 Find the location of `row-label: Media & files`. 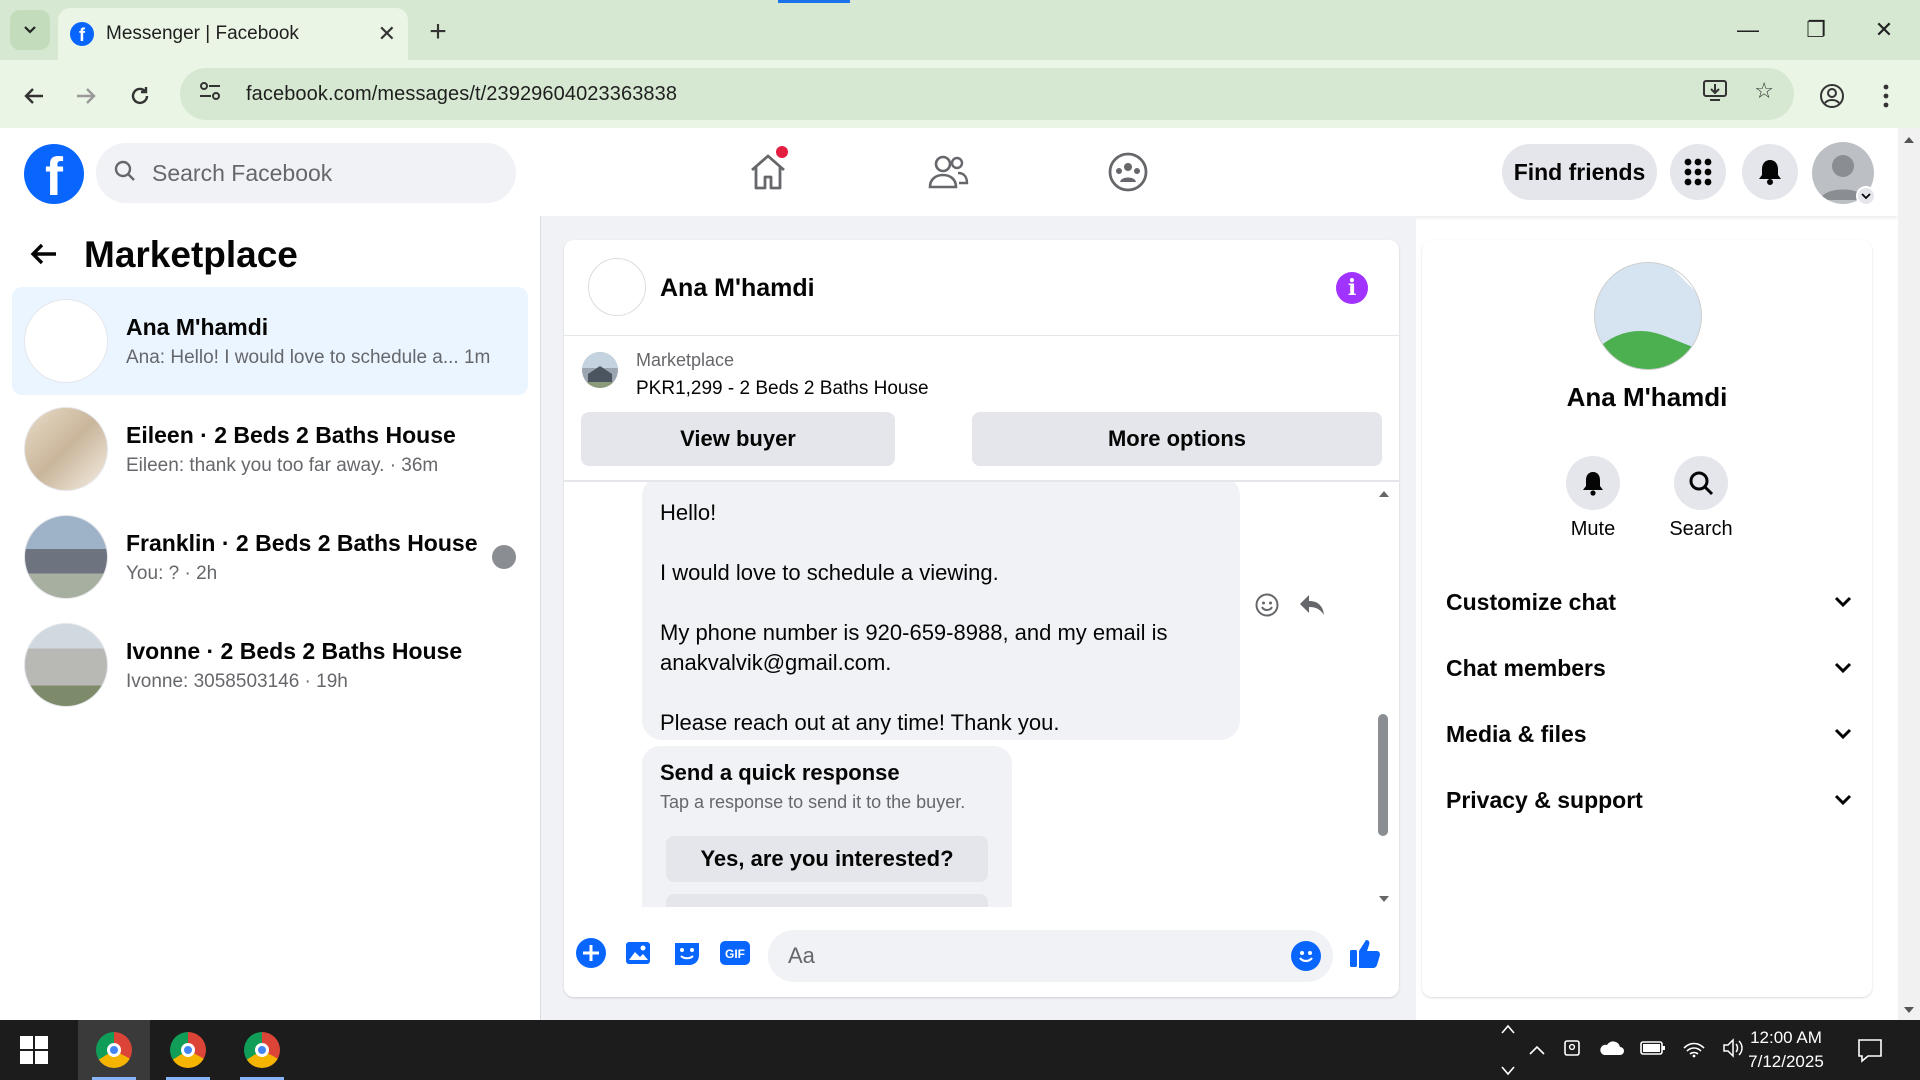

row-label: Media & files is located at coordinates (1516, 733).